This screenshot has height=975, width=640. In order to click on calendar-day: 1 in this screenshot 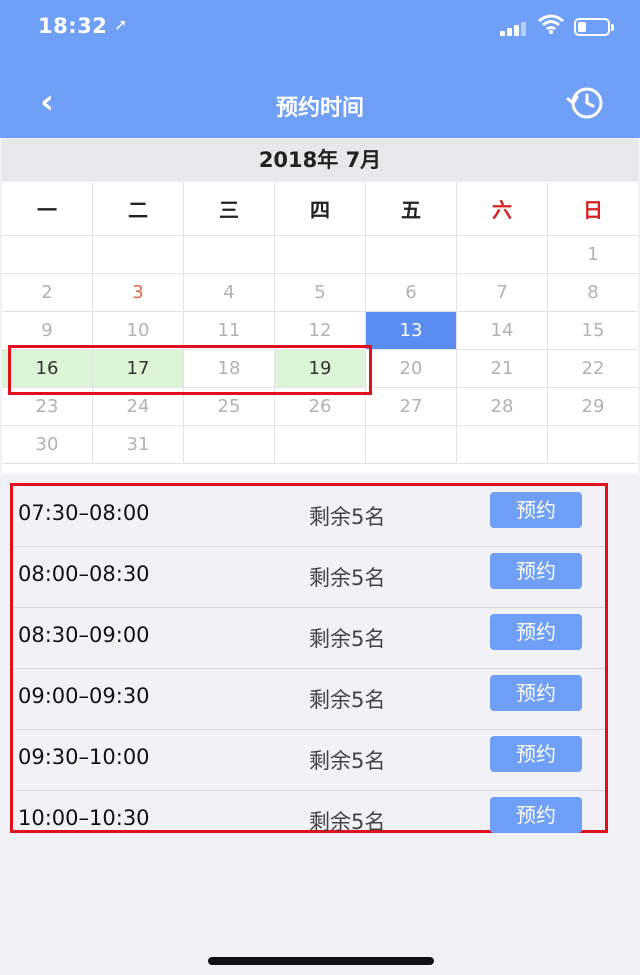, I will do `click(593, 255)`.